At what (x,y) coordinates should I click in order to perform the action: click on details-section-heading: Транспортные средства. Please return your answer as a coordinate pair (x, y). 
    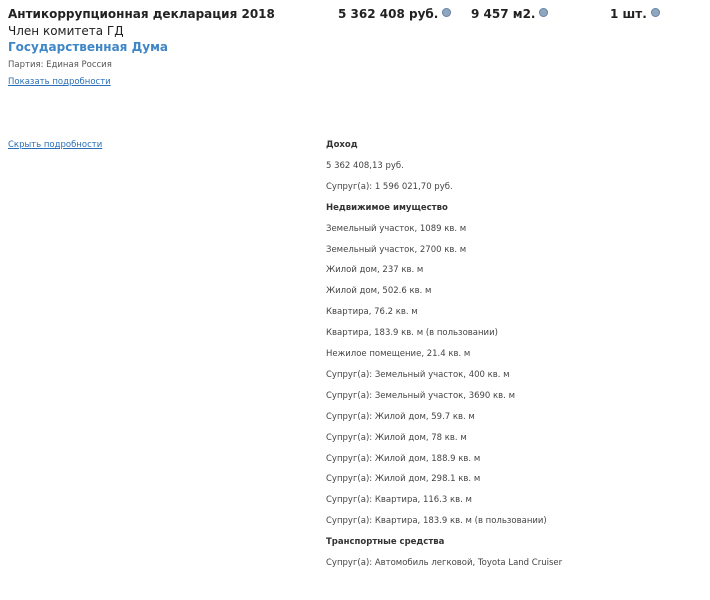
    Looking at the image, I should click on (385, 542).